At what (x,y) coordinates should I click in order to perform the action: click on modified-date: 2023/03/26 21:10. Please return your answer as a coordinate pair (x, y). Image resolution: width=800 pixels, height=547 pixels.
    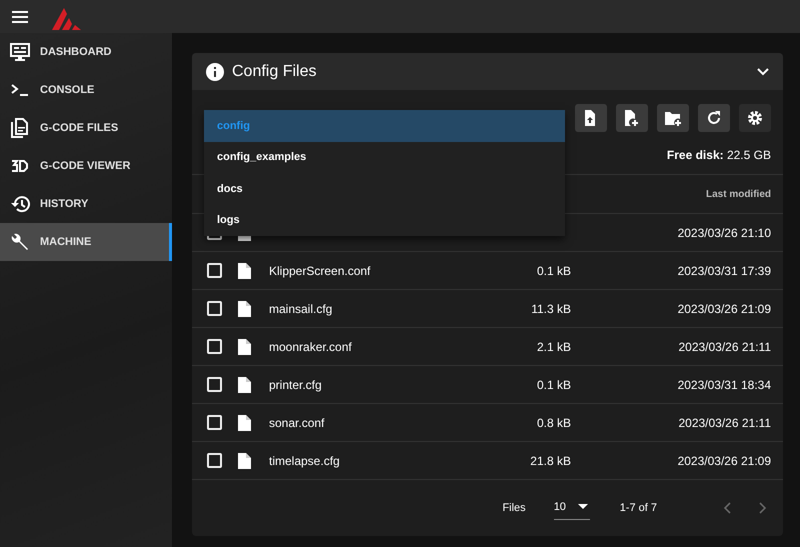
    Looking at the image, I should click on (723, 233).